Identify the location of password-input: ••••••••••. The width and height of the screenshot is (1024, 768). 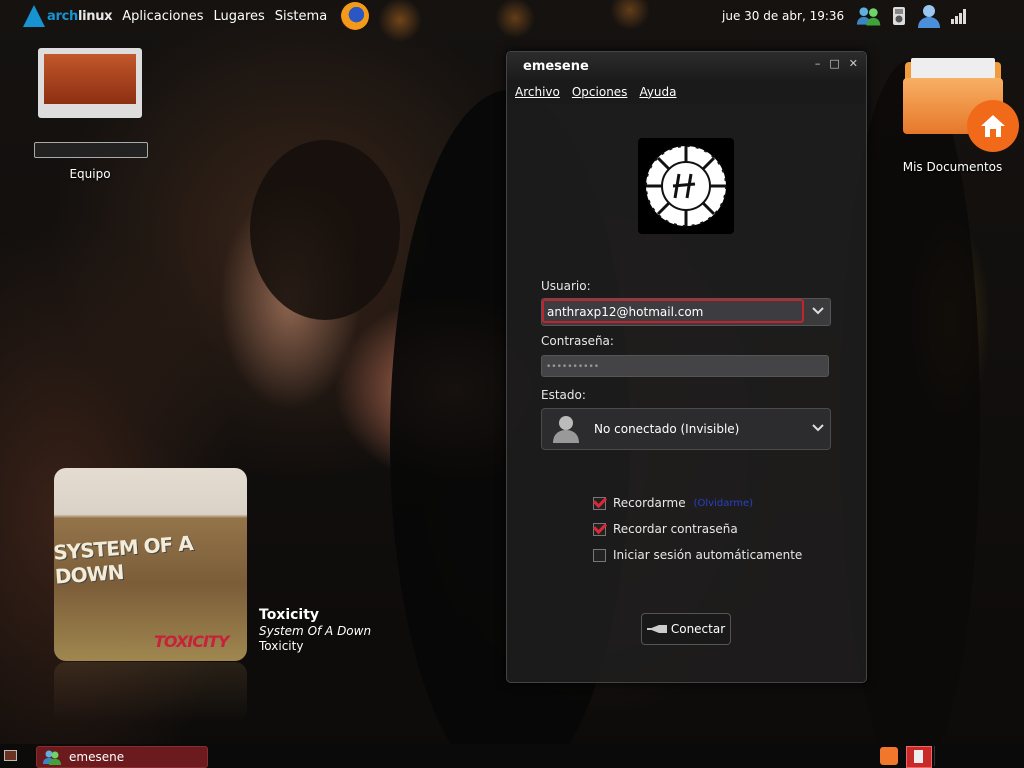
(685, 366).